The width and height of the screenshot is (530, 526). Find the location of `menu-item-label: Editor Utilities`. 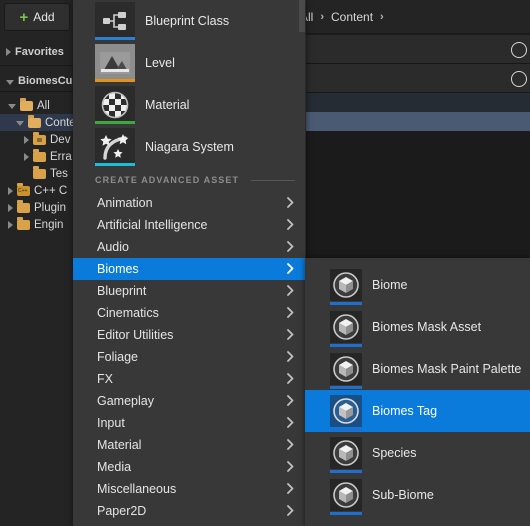

menu-item-label: Editor Utilities is located at coordinates (135, 335).